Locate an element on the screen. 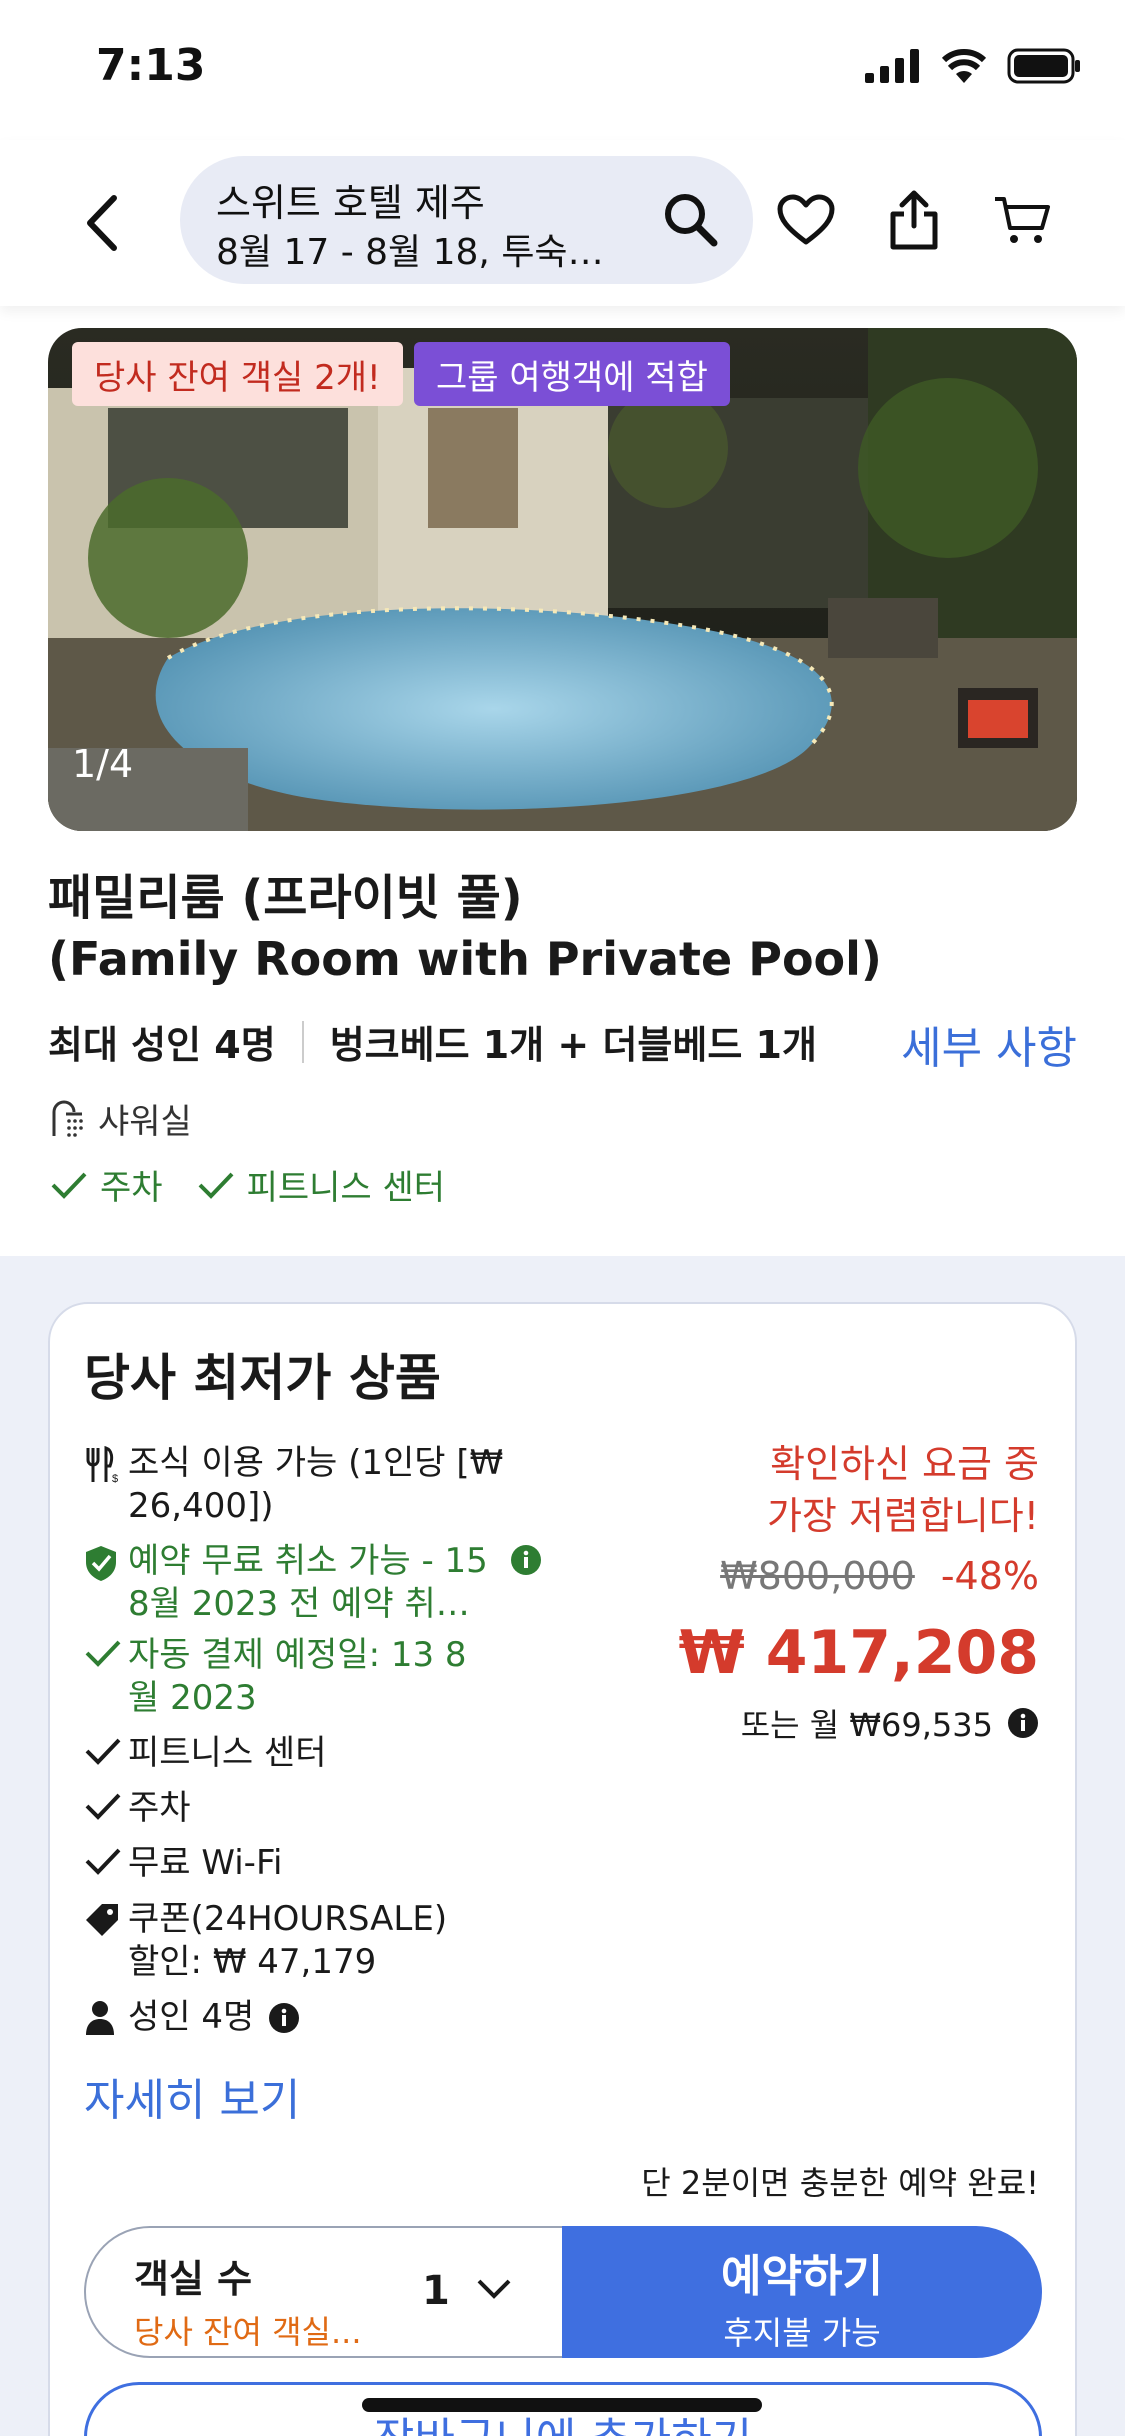 Image resolution: width=1125 pixels, height=2436 pixels. feature-text: 자동 결제 예정일: 13 8 월 2023 is located at coordinates (297, 1676).